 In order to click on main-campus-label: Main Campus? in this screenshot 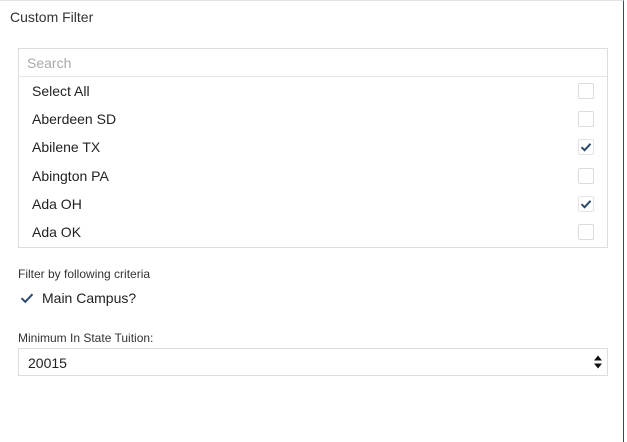, I will do `click(89, 298)`.